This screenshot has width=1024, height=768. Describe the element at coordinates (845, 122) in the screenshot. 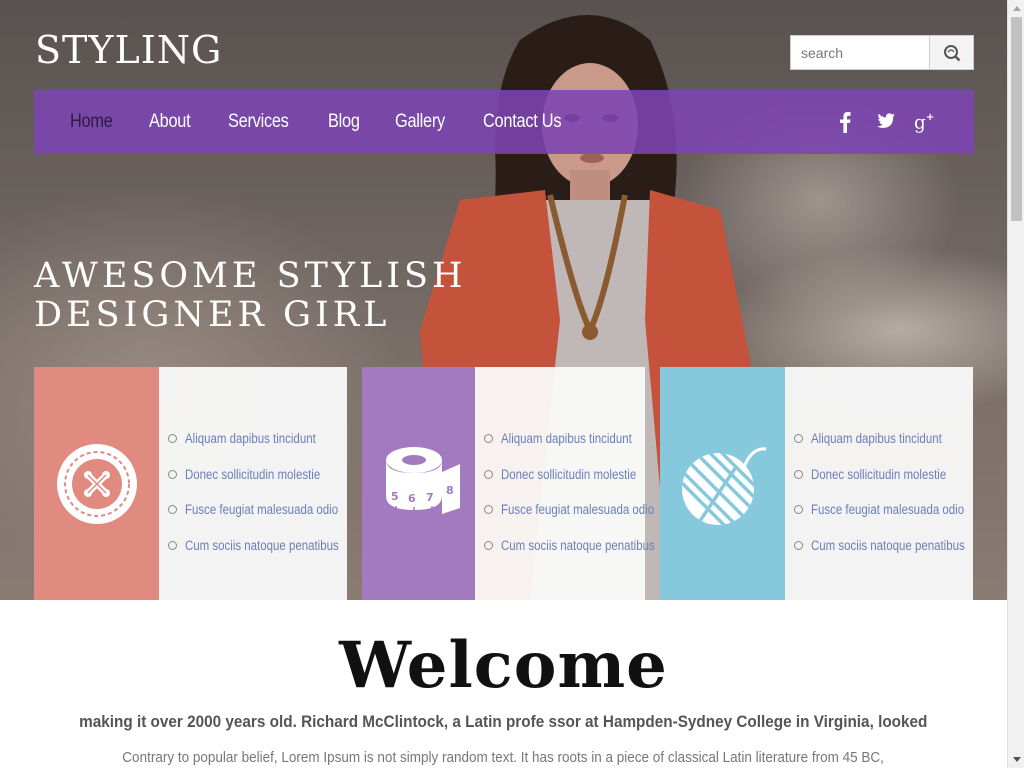

I see `facebook-icon` at that location.